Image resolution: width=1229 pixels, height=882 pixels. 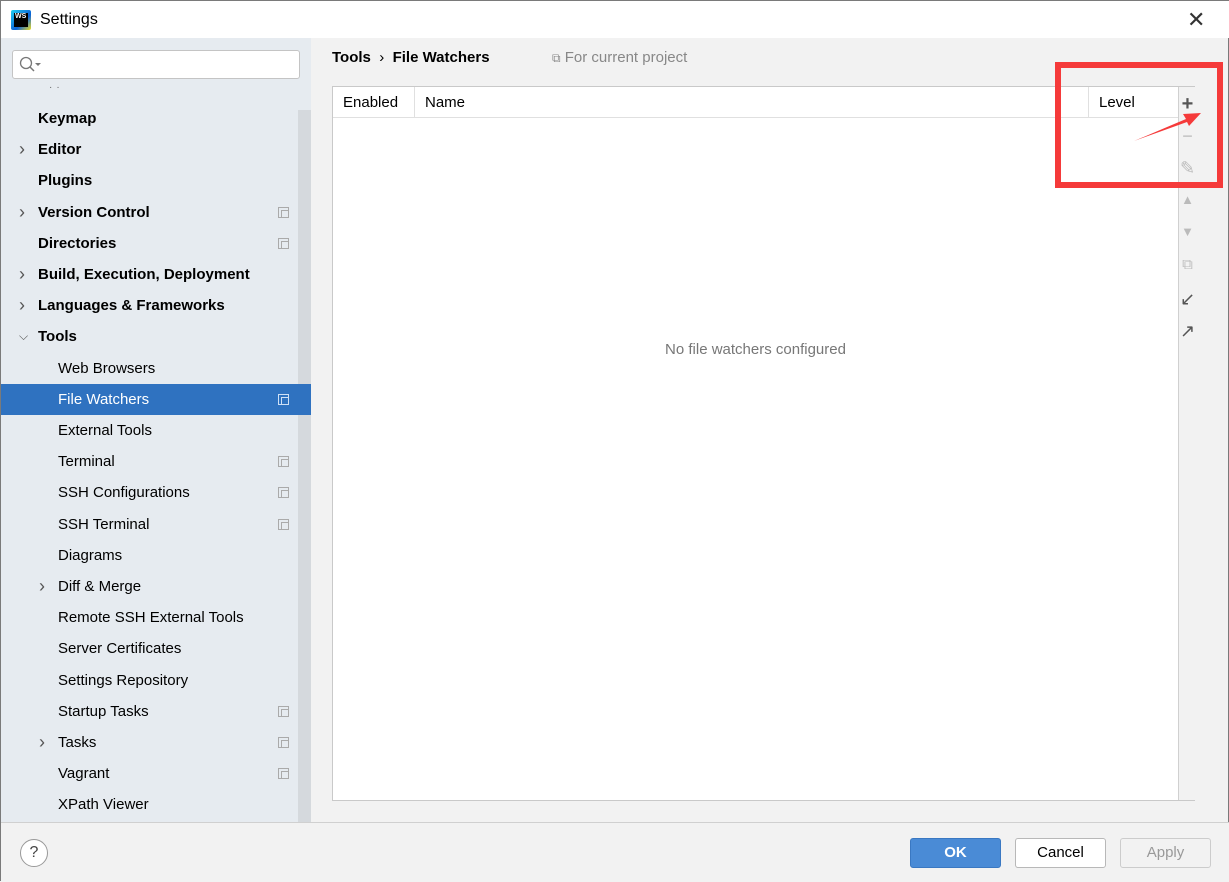 What do you see at coordinates (1187, 200) in the screenshot?
I see `move-up-icon: ▲` at bounding box center [1187, 200].